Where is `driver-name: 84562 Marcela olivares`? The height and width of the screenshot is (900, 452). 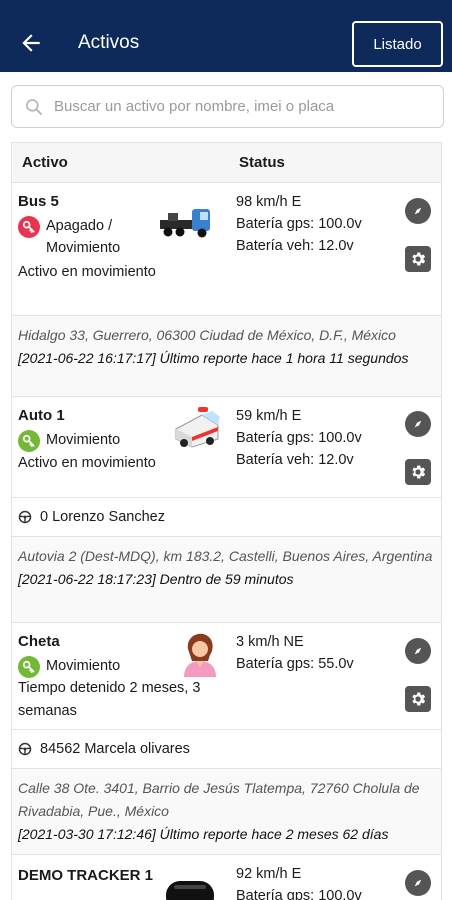
driver-name: 84562 Marcela olivares is located at coordinates (115, 749).